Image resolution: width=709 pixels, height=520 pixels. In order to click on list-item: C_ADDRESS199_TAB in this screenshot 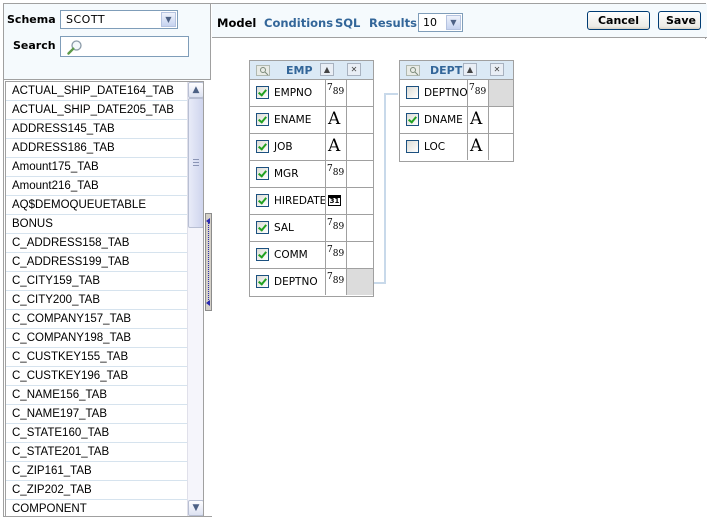, I will do `click(96, 262)`.